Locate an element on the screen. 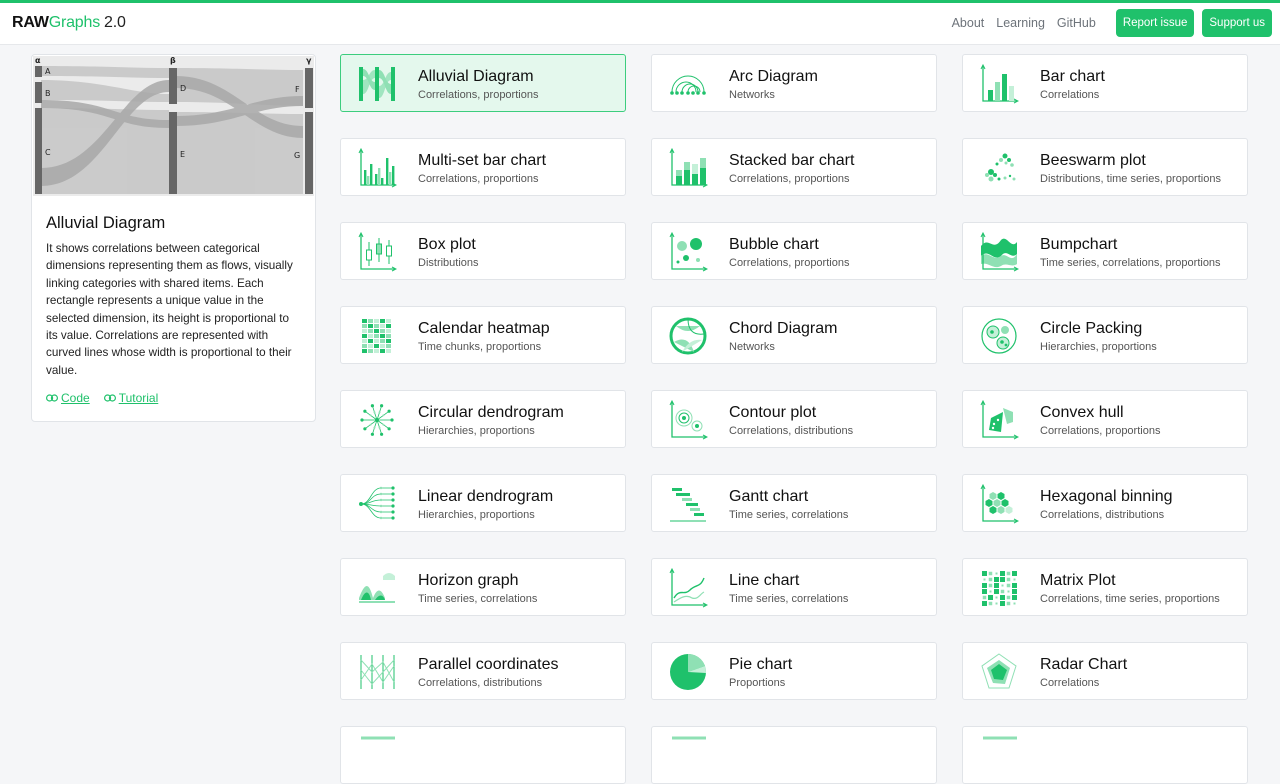 This screenshot has height=784, width=1280. chart-card-gantt-icon: Gantt chart Time series, correlations is located at coordinates (794, 503).